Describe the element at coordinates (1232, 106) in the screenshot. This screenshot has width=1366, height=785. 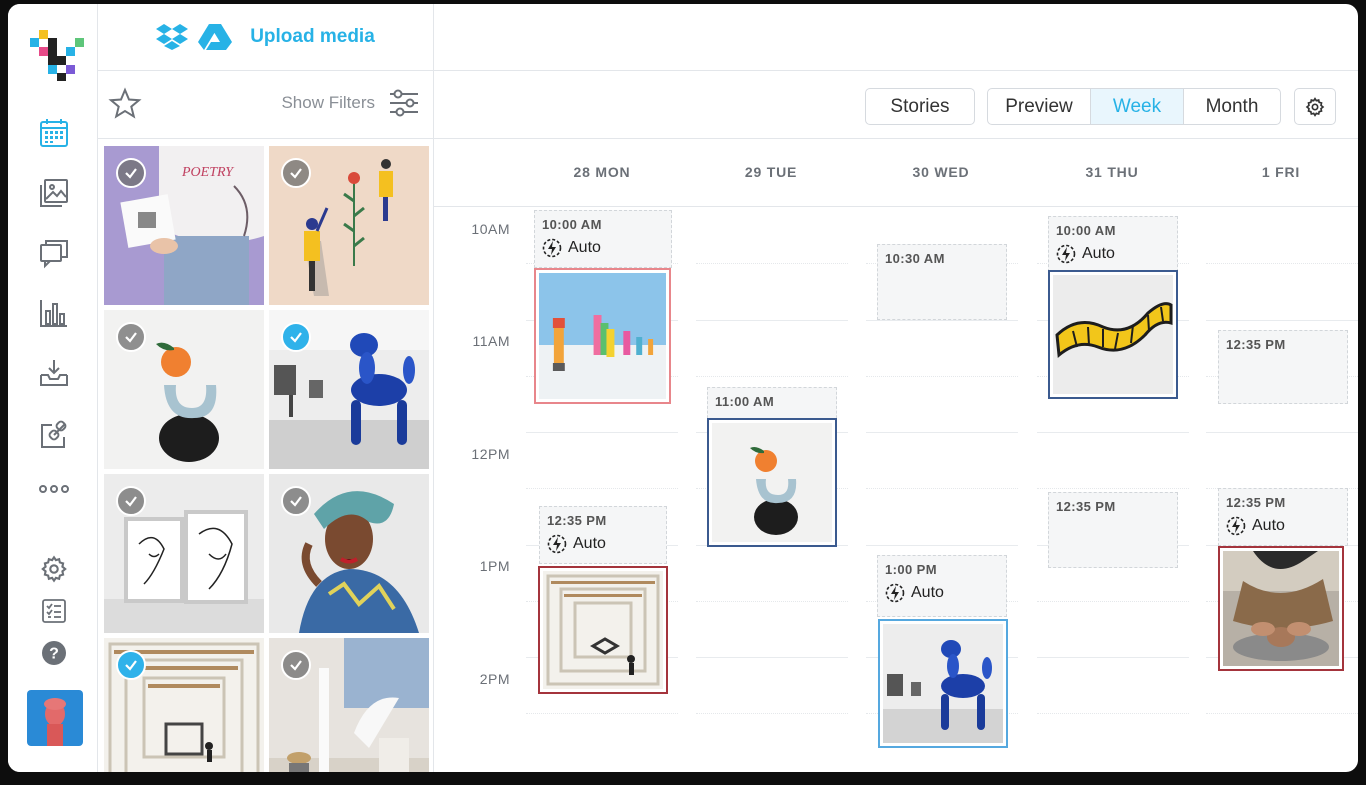
I see `month-tab: Month` at that location.